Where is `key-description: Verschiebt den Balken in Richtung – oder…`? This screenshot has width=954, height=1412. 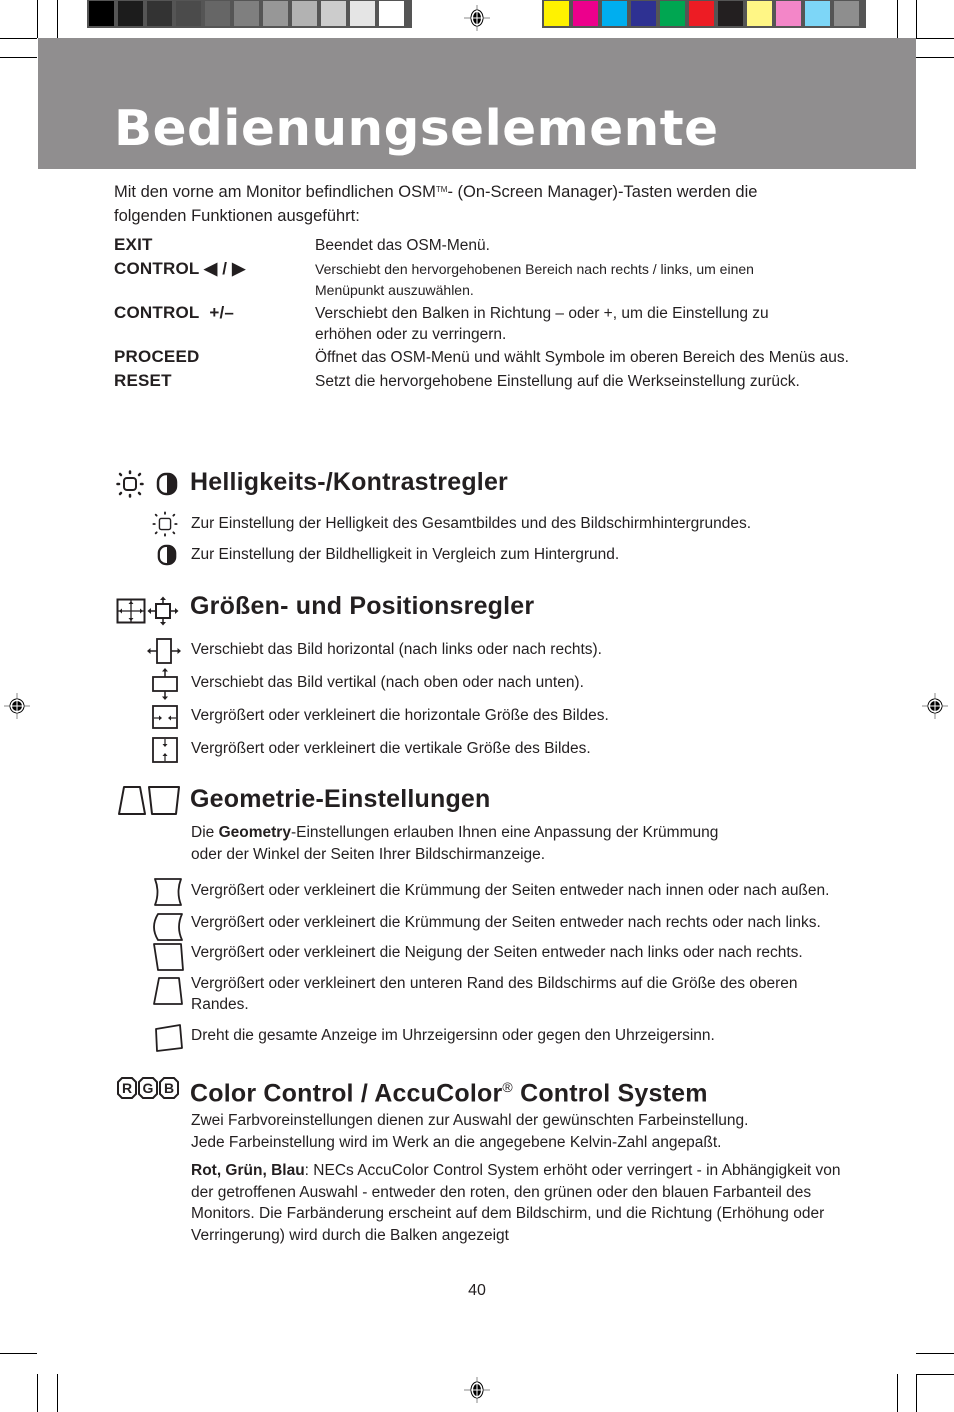 key-description: Verschiebt den Balken in Richtung – oder… is located at coordinates (542, 324).